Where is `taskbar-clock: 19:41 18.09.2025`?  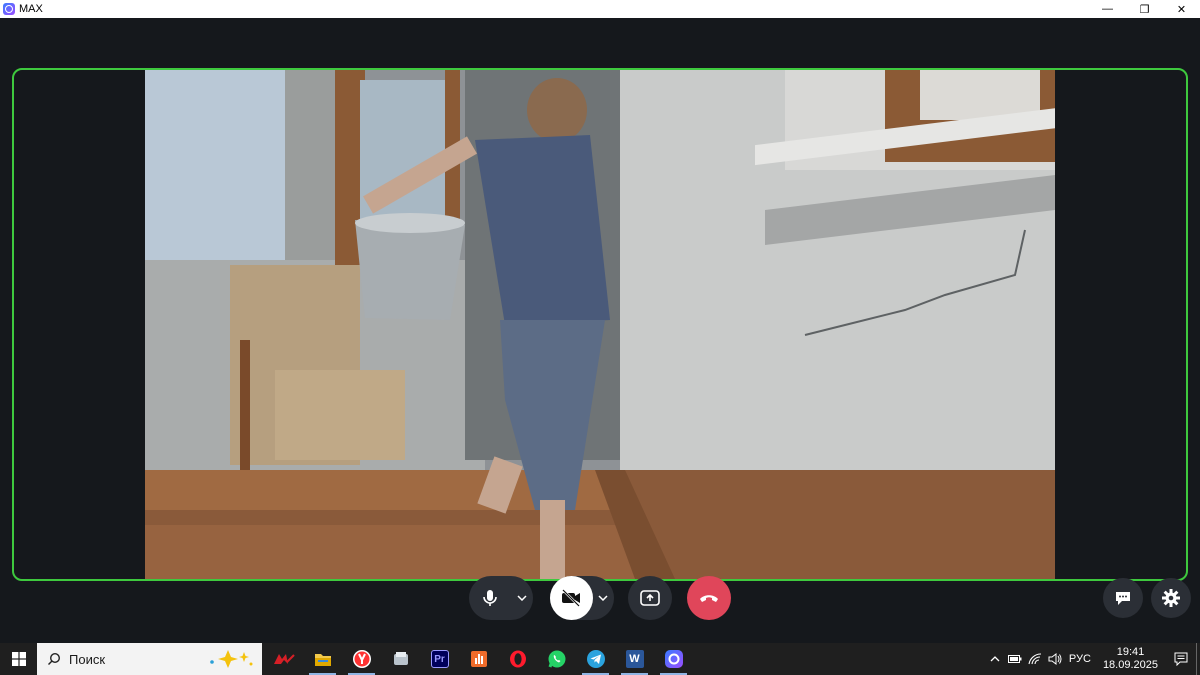 taskbar-clock: 19:41 18.09.2025 is located at coordinates (1130, 659).